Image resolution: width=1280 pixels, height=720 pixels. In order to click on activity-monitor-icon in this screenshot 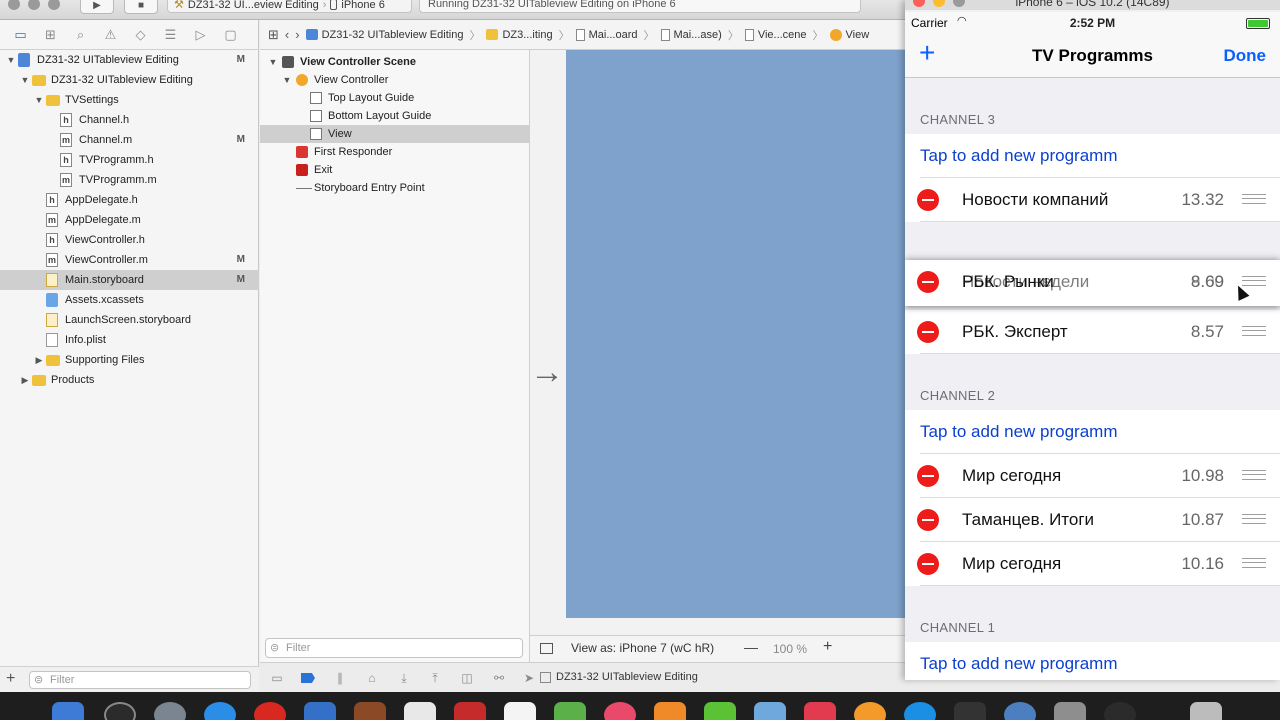, I will do `click(970, 711)`.